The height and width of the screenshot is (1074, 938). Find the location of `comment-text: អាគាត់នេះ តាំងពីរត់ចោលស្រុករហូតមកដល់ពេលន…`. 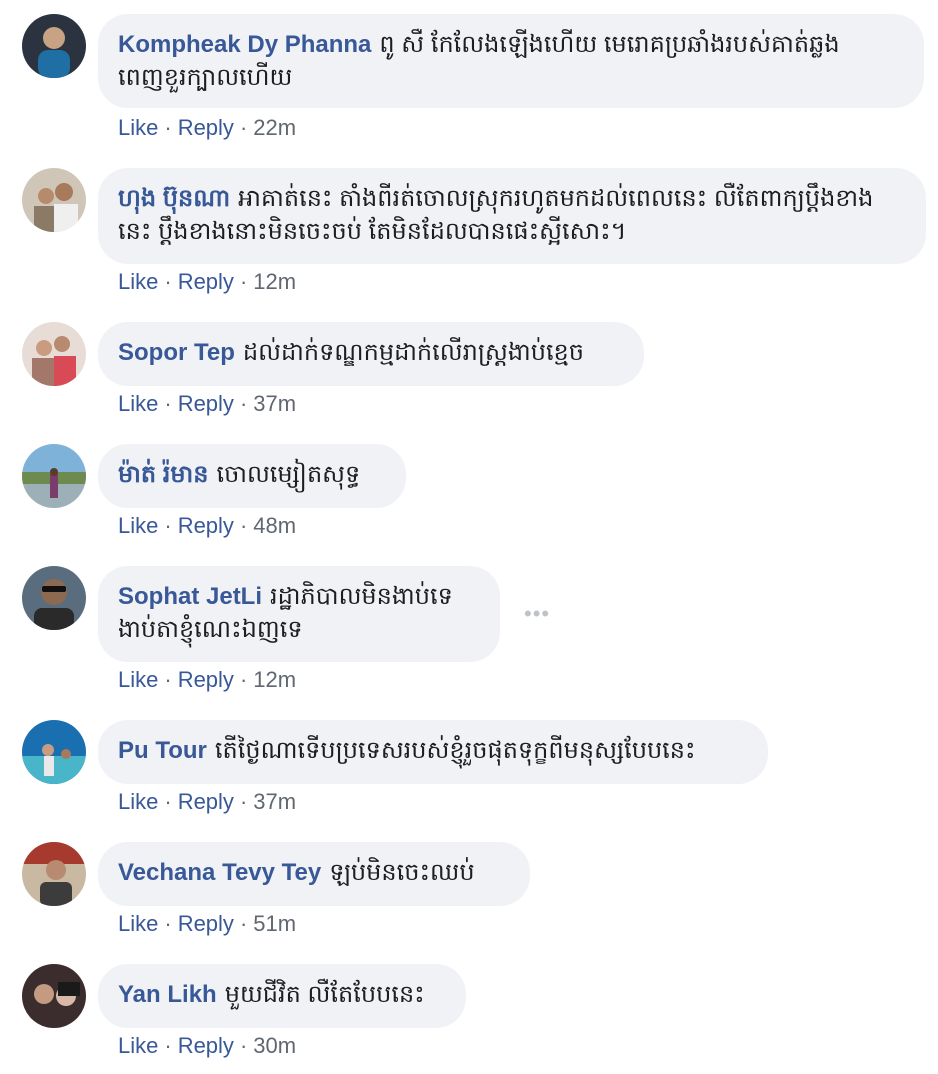

comment-text: អាគាត់នេះ តាំងពីរត់ចោលស្រុករហូតមកដល់ពេលន… is located at coordinates (496, 215).